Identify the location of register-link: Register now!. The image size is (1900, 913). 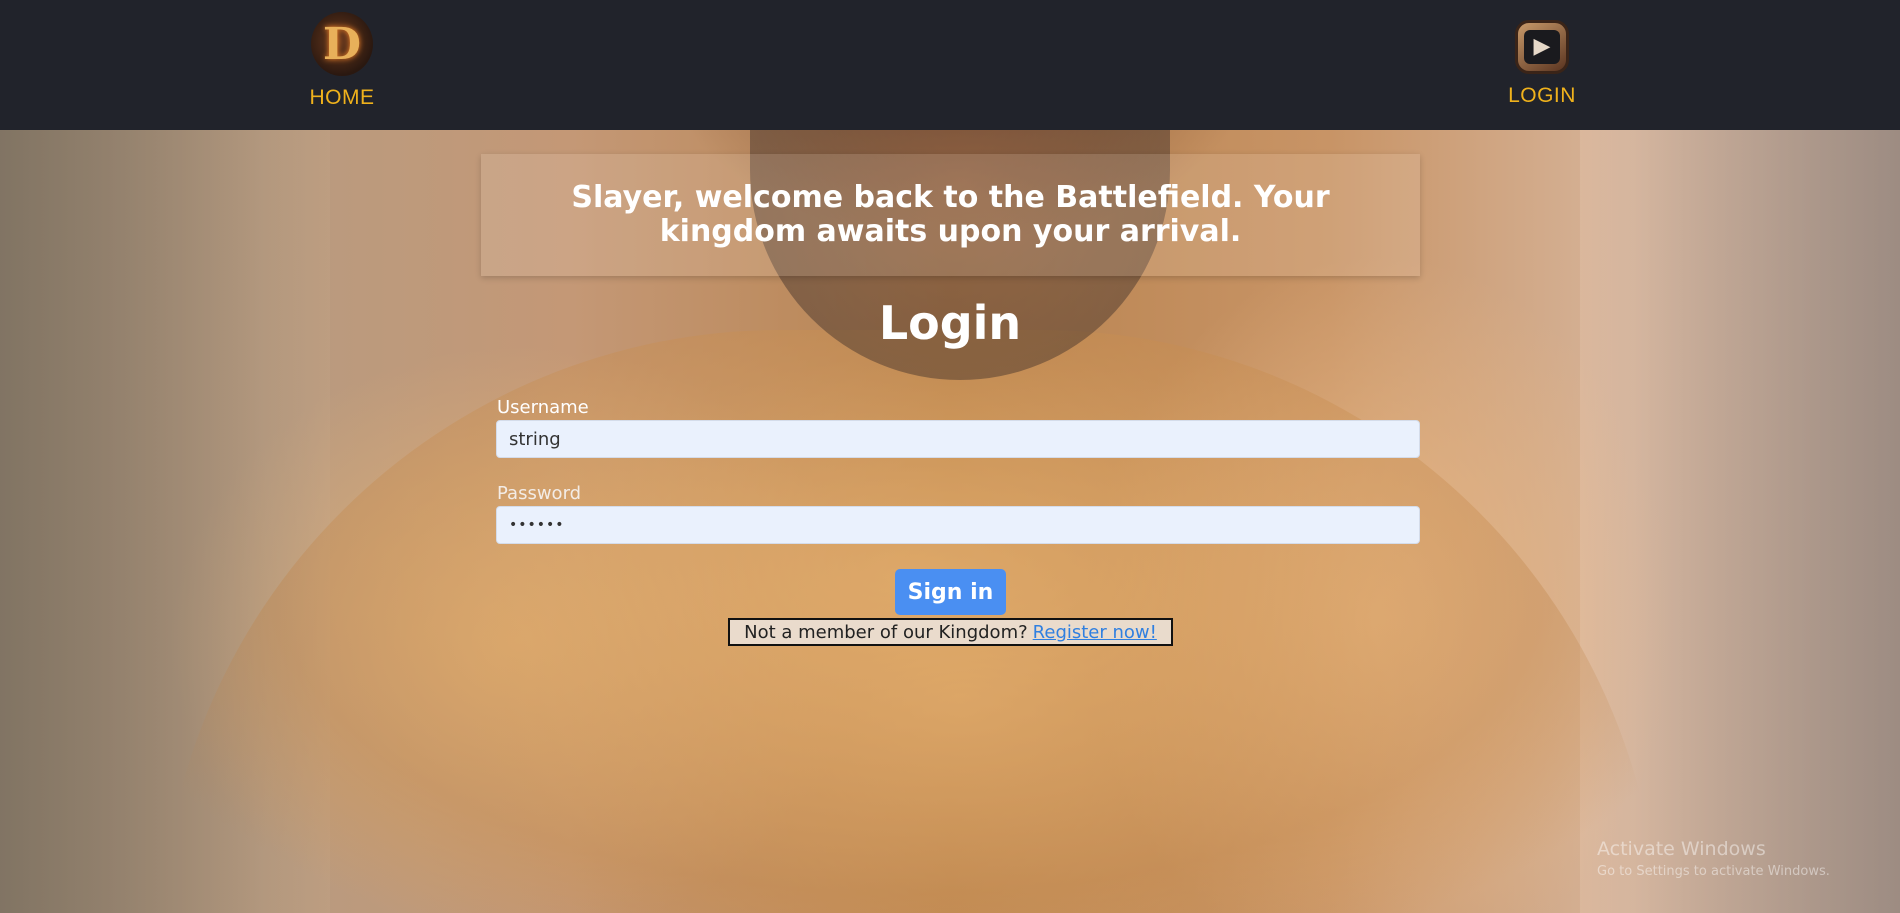
(1095, 632).